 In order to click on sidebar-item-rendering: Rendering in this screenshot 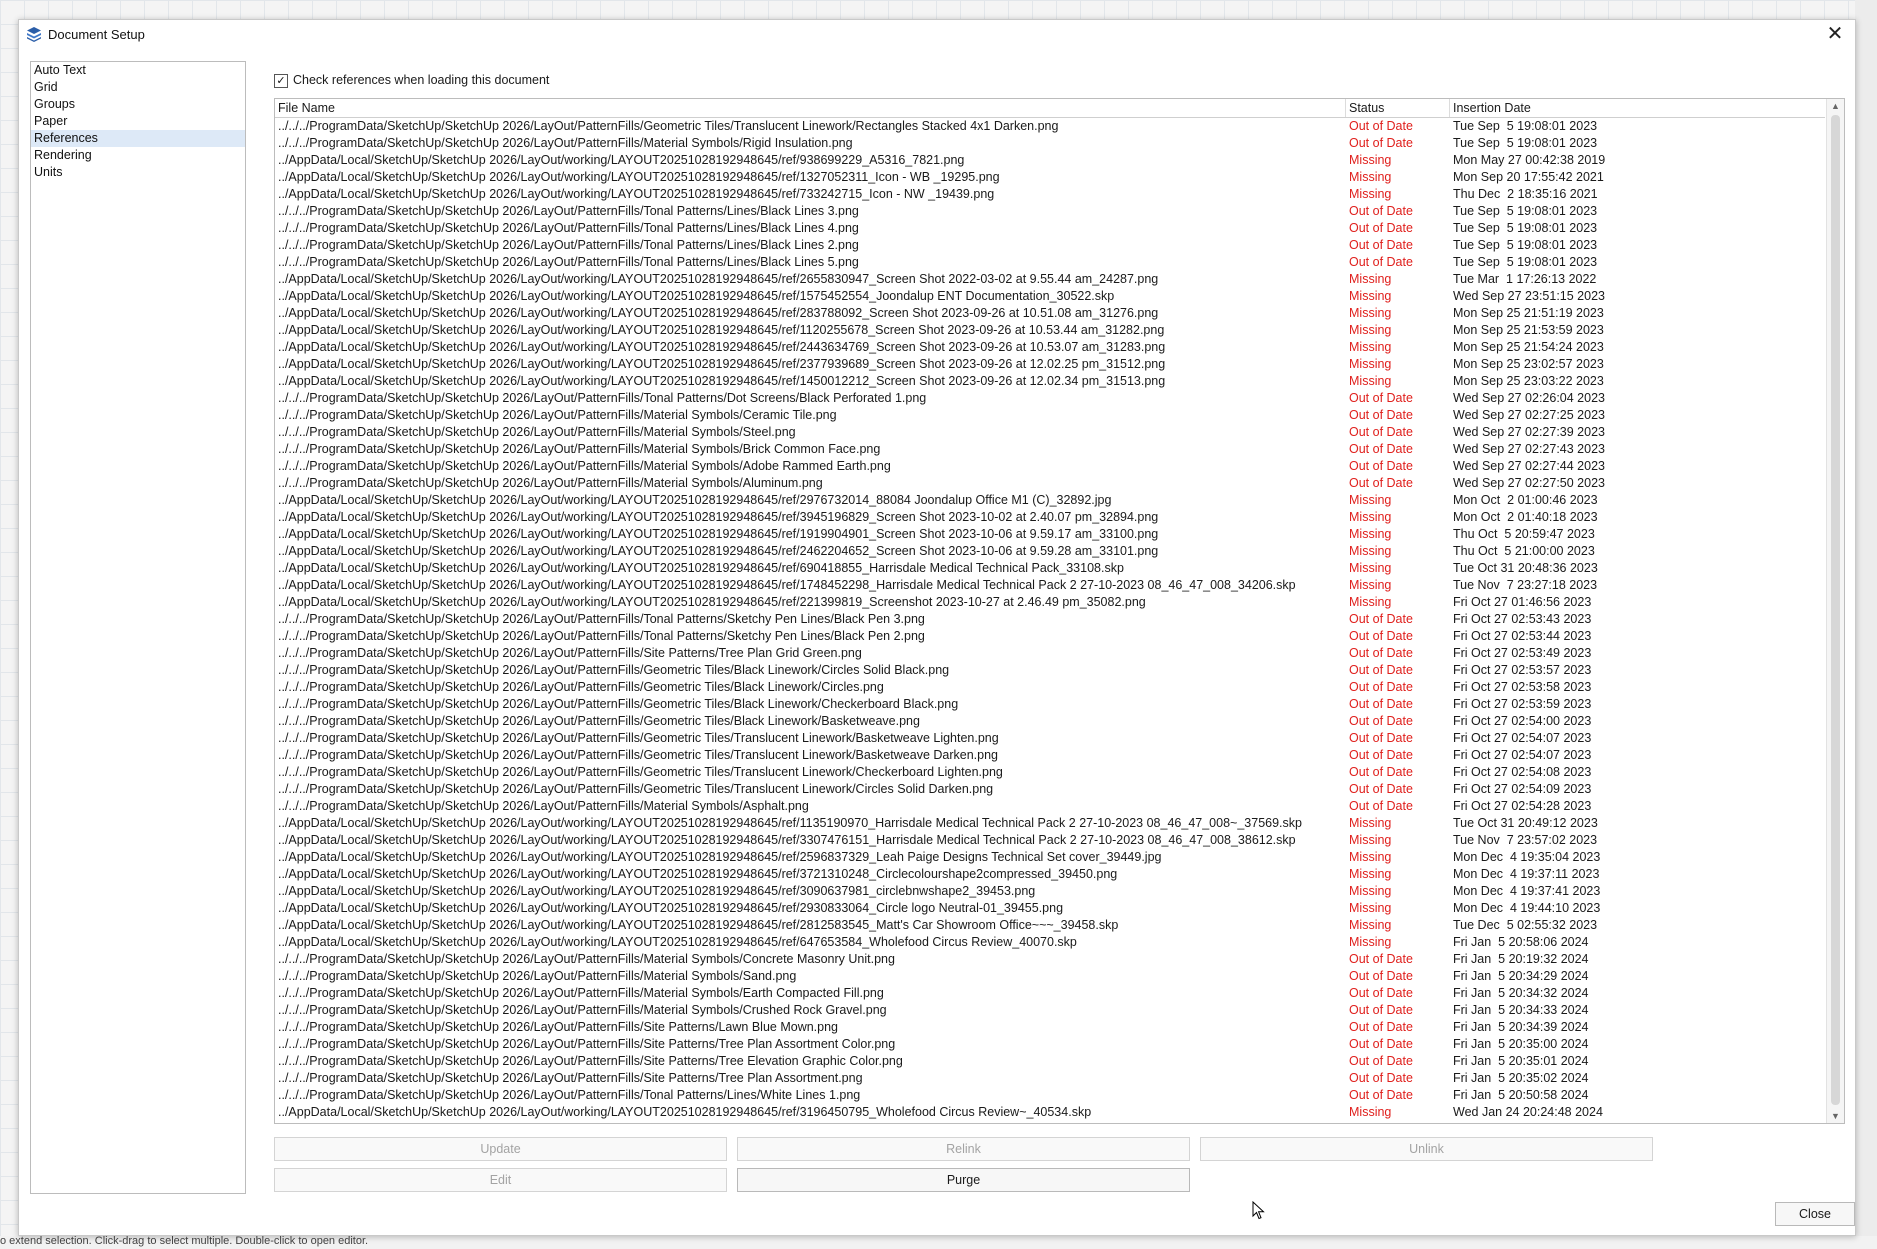, I will do `click(138, 155)`.